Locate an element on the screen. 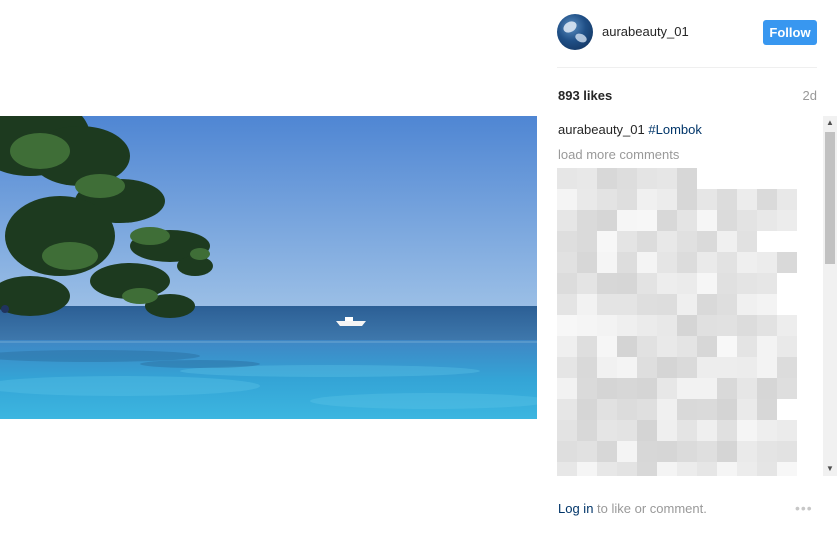  login-prompt: Log in to like or comment. is located at coordinates (632, 508).